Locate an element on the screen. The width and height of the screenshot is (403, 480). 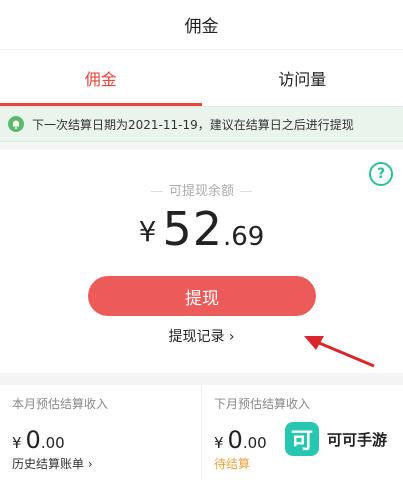
watermark-logo: 可 is located at coordinates (301, 439).